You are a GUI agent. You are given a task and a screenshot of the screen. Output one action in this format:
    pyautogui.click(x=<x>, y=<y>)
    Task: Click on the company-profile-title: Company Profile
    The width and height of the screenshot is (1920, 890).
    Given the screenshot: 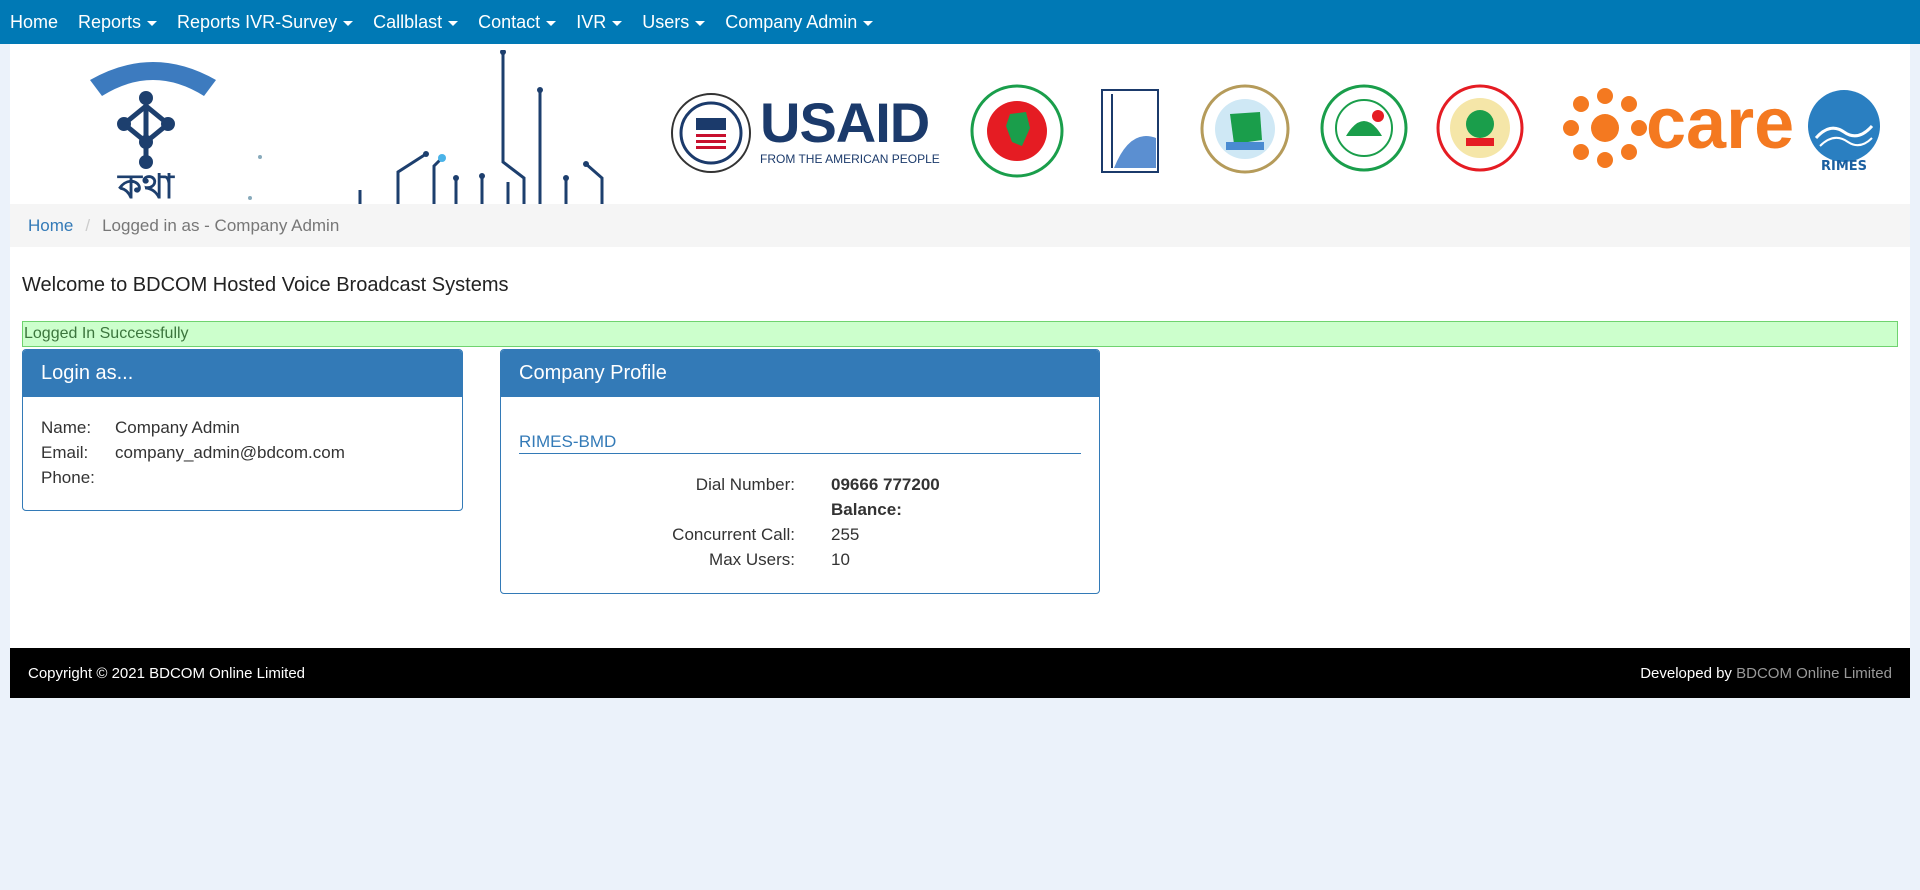 What is the action you would take?
    pyautogui.click(x=800, y=373)
    